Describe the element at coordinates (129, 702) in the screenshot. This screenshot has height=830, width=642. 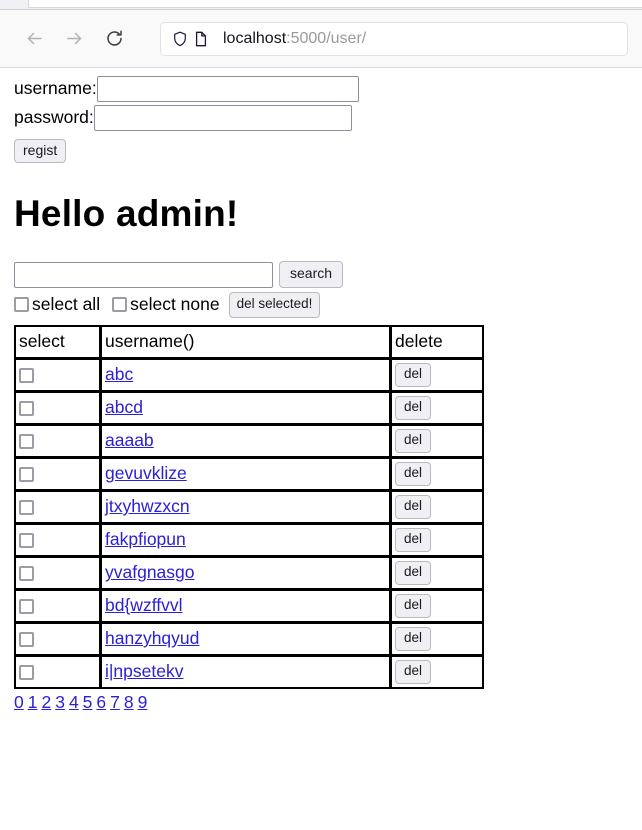
I see `pagination-link: 8` at that location.